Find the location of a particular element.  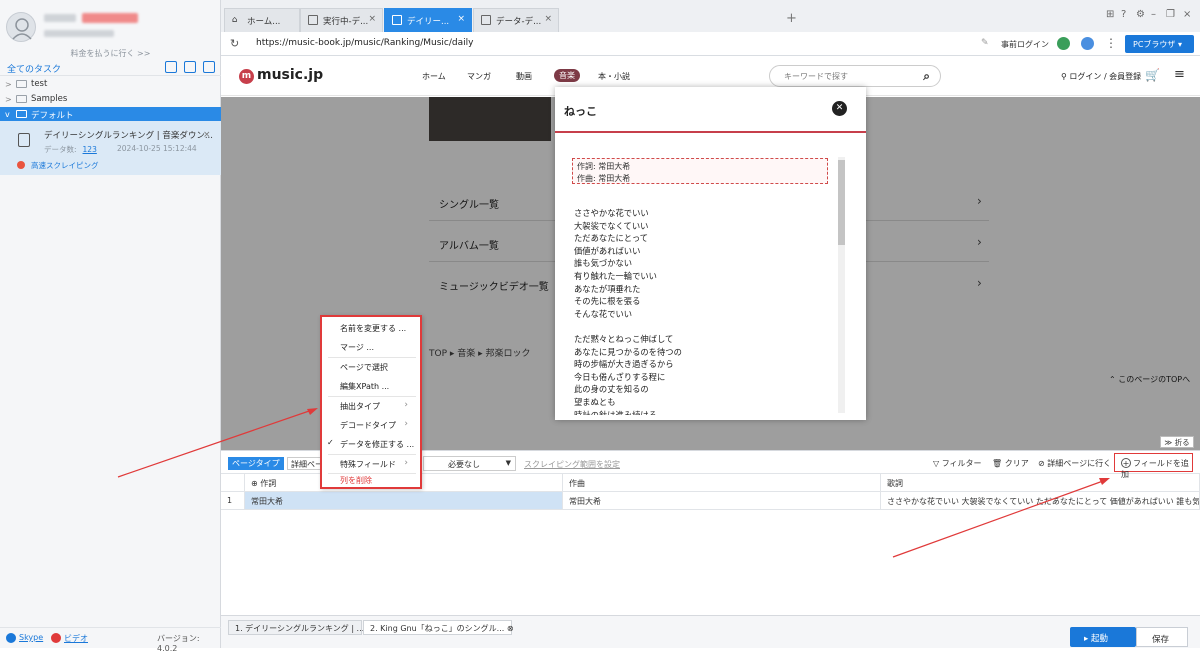

chevron-right-icon: > is located at coordinates (8, 99).